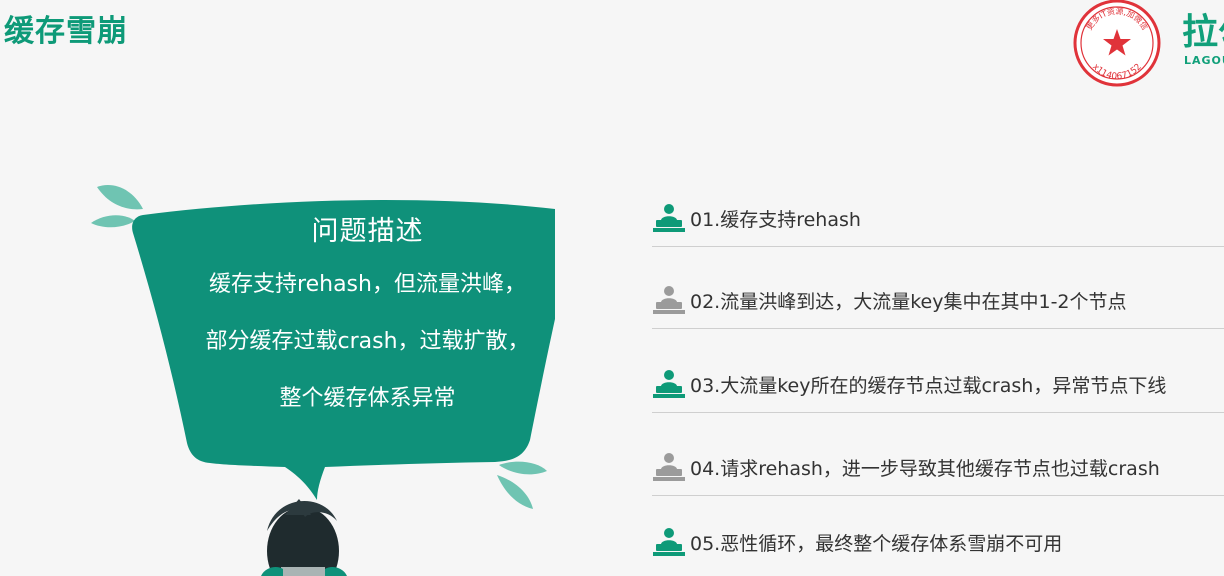 The width and height of the screenshot is (1224, 576). What do you see at coordinates (367, 341) in the screenshot?
I see `bubble-line: 部分缓存过载crash，过载扩散，` at bounding box center [367, 341].